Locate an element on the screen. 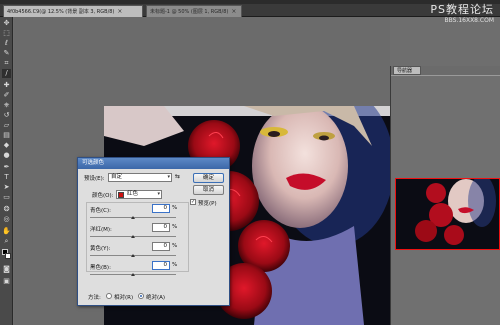 The width and height of the screenshot is (500, 325). preview-checkbox: ✓ is located at coordinates (193, 202).